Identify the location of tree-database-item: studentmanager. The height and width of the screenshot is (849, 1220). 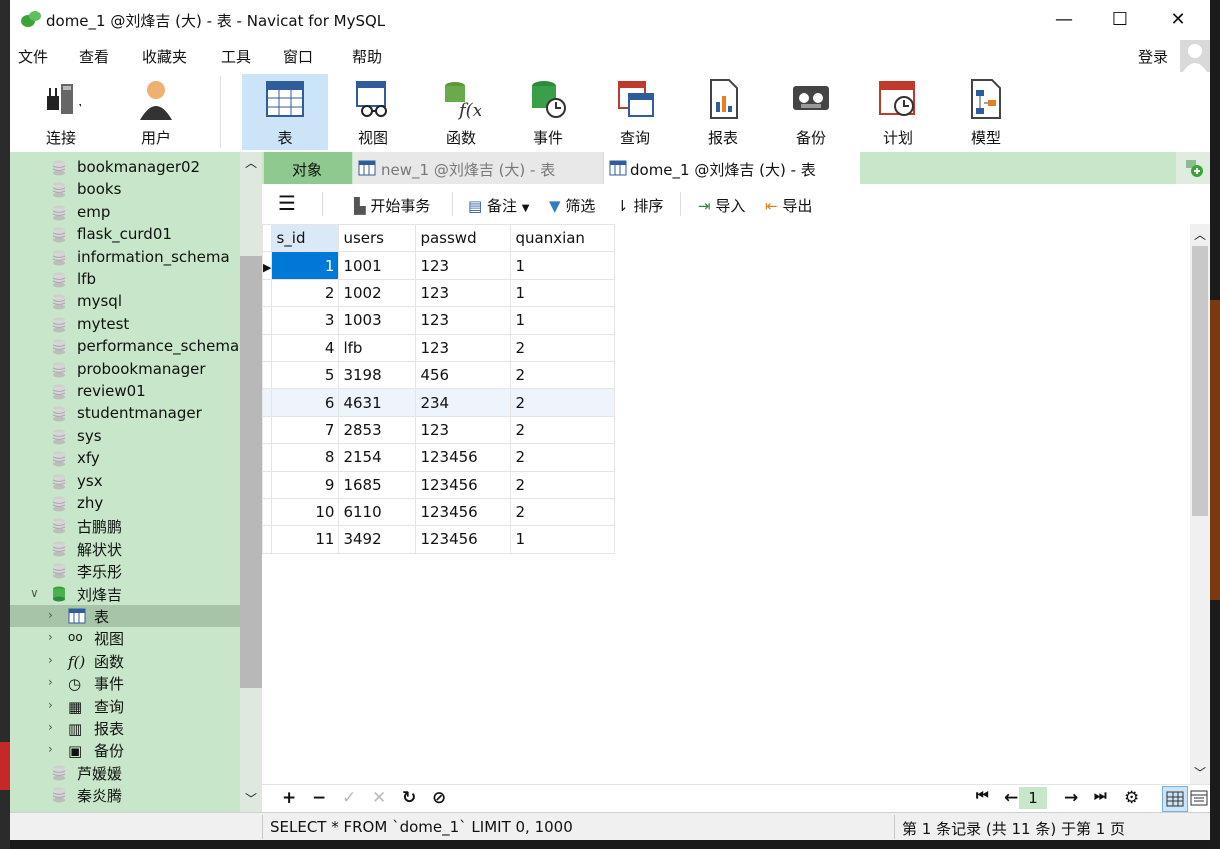
(125, 414).